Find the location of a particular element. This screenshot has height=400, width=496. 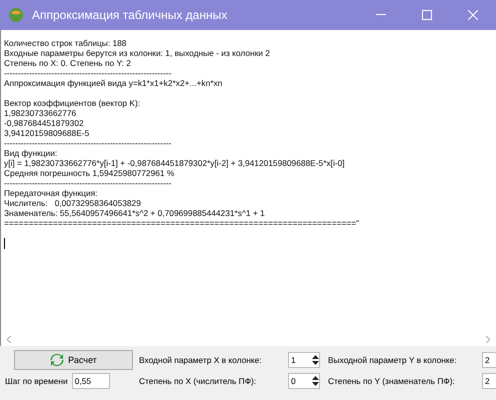

scroll-right-icon is located at coordinates (488, 339).